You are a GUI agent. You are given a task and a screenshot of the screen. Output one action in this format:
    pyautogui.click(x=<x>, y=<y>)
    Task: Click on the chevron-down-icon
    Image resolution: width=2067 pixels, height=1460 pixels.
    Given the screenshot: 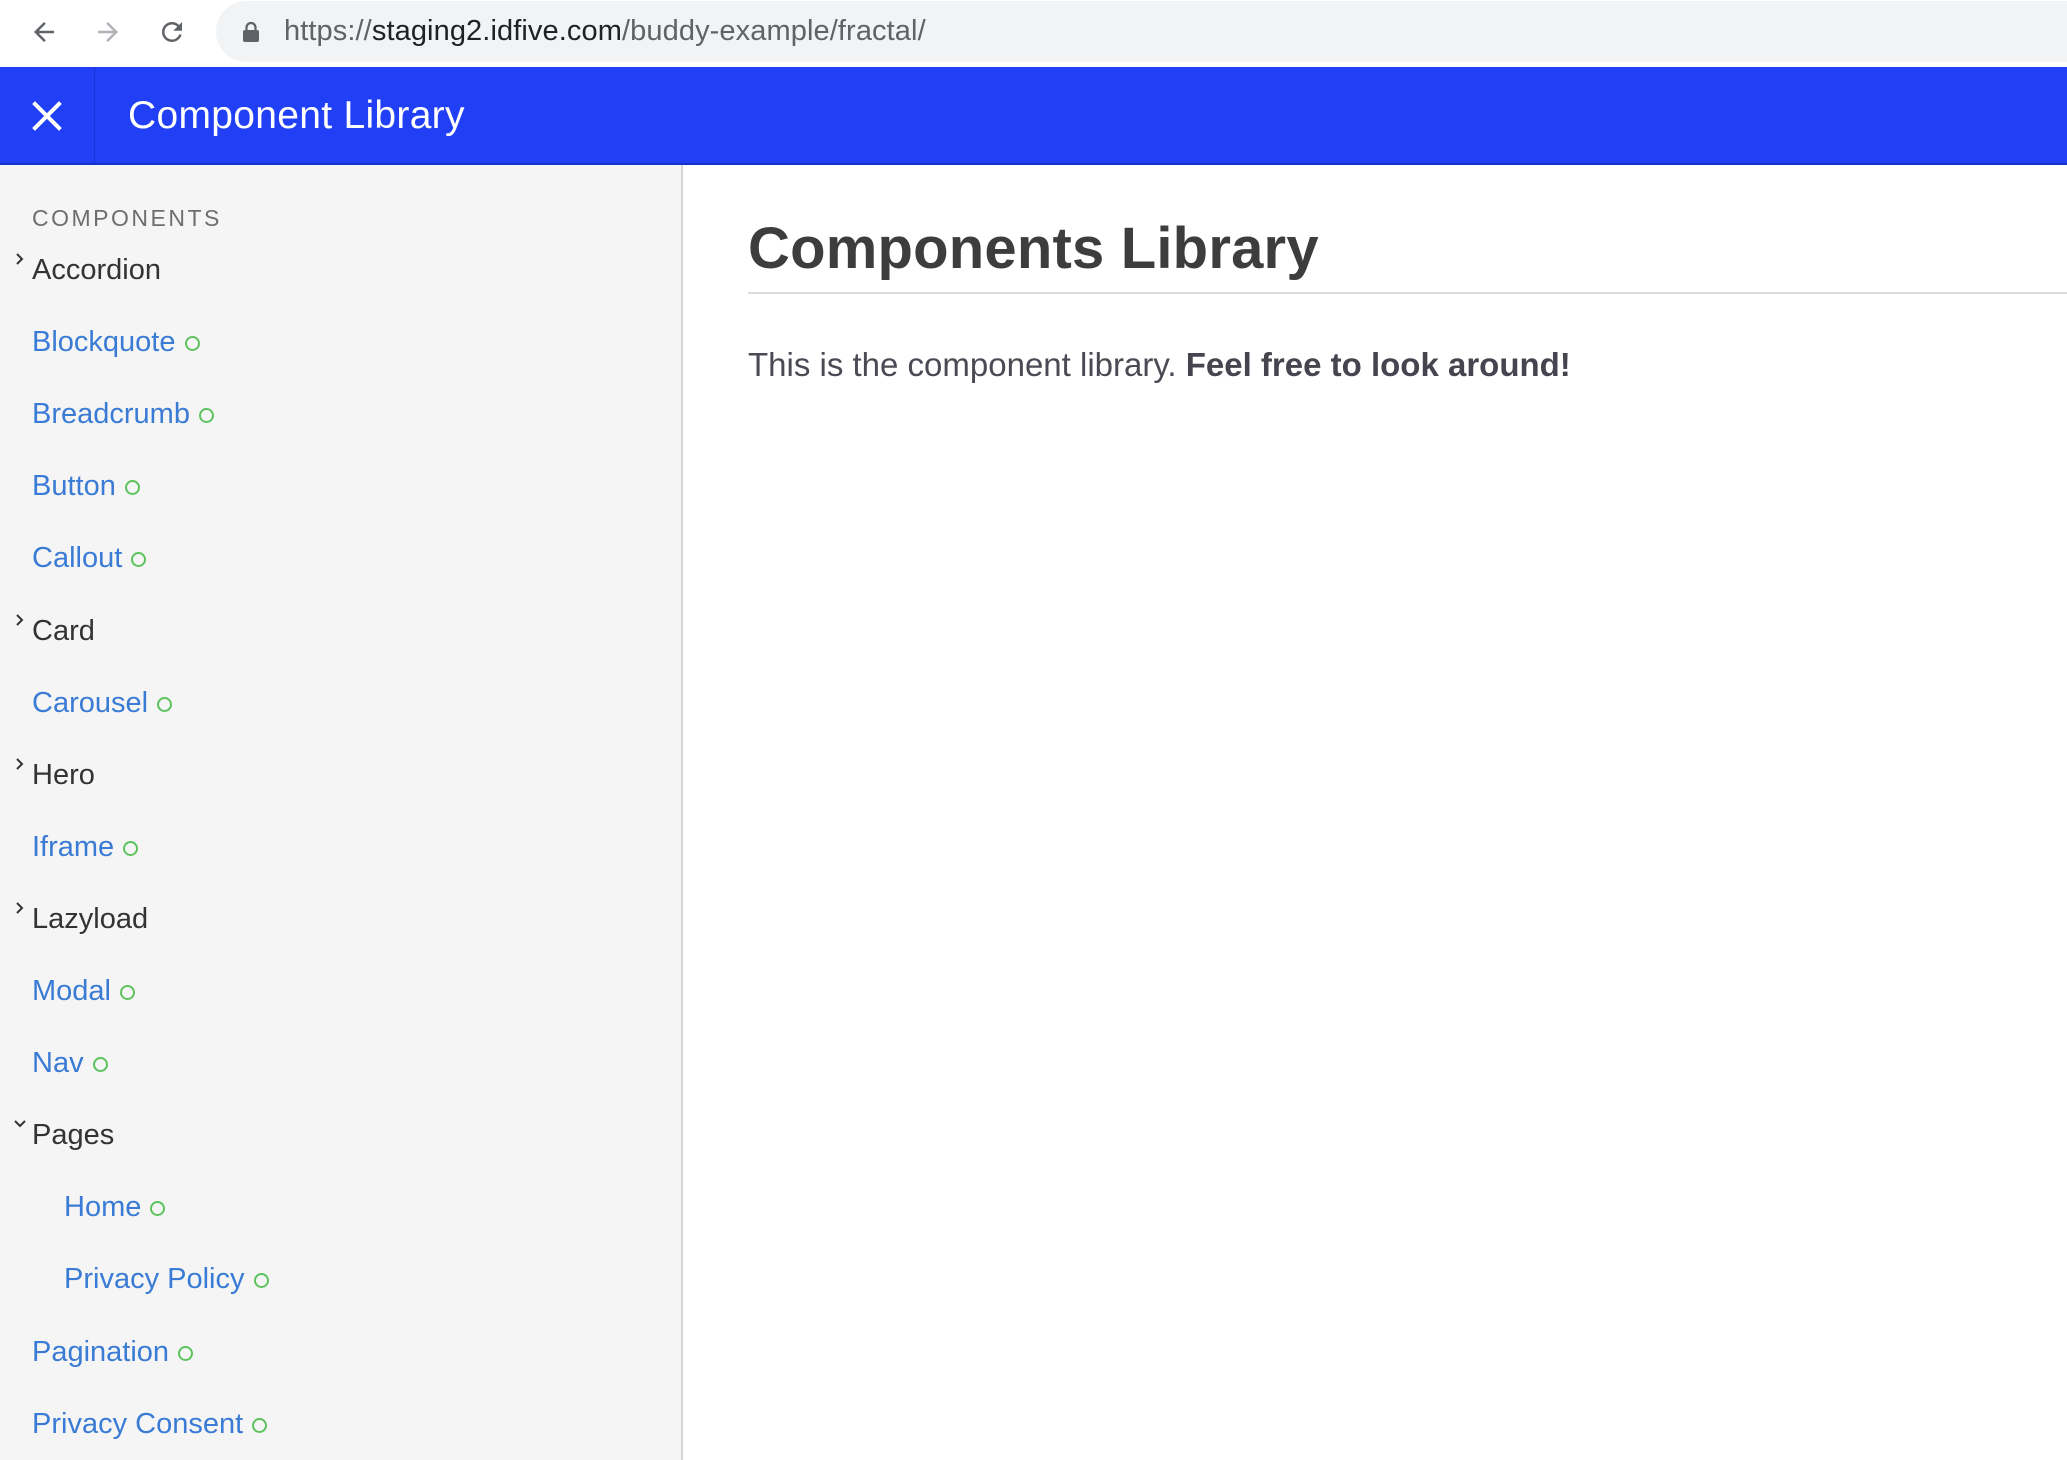 What is the action you would take?
    pyautogui.click(x=20, y=1124)
    